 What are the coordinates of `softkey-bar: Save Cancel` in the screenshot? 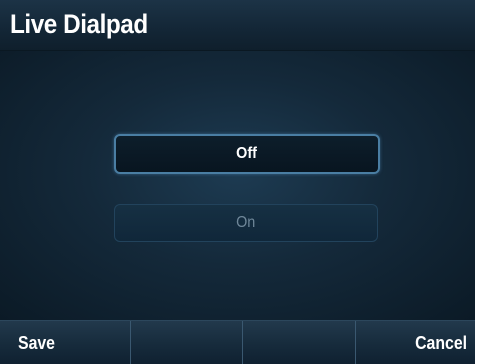 It's located at (237, 342).